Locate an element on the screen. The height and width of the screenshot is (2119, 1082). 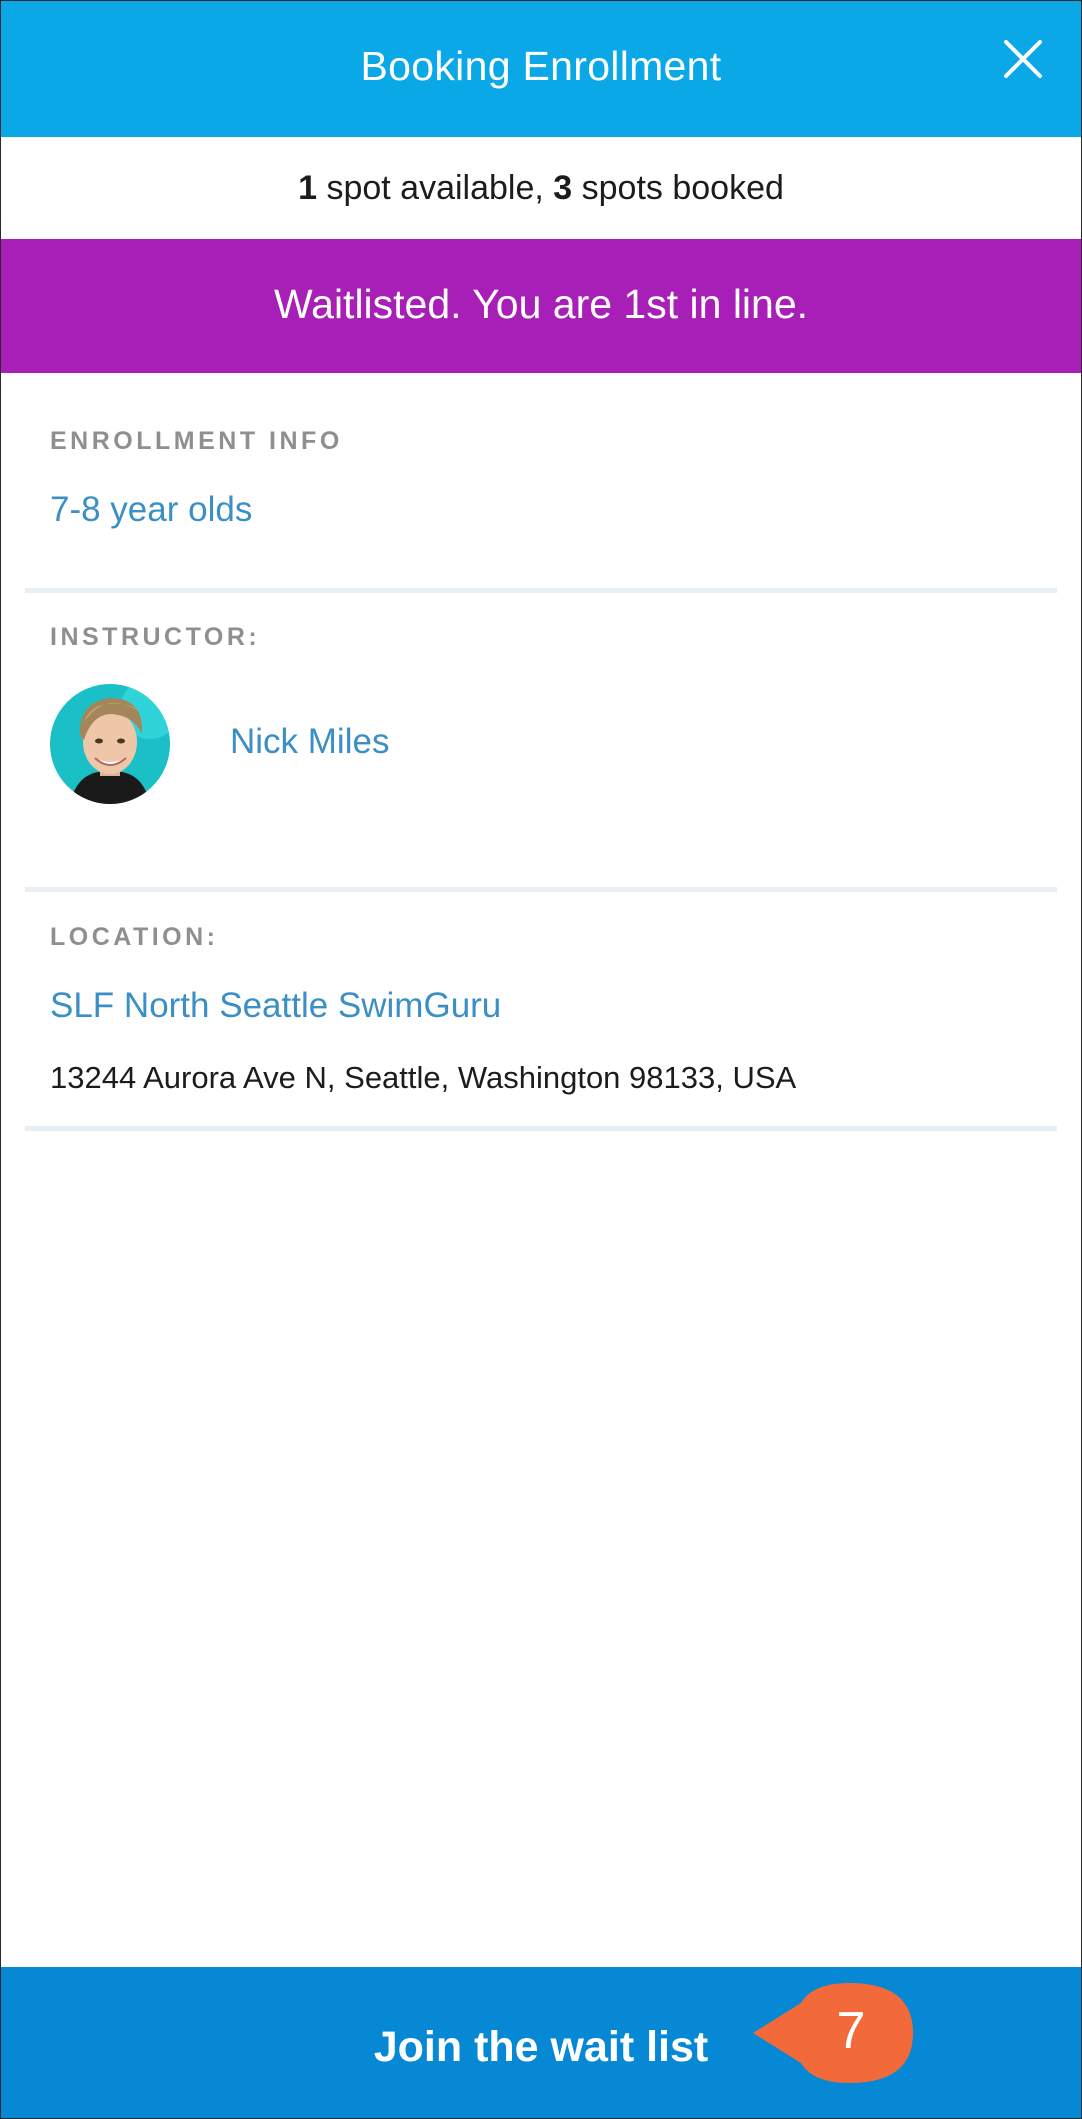
close-button is located at coordinates (1023, 59).